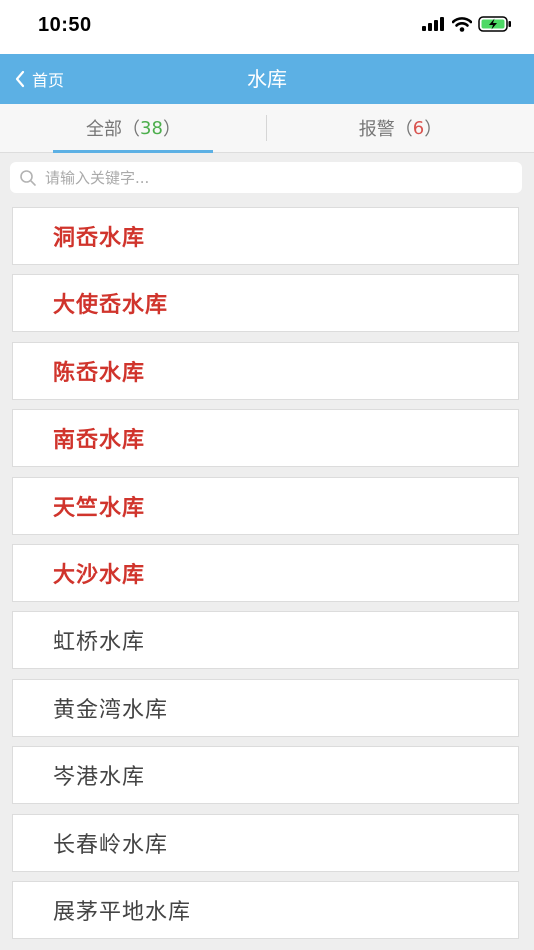 This screenshot has height=950, width=534. I want to click on list-item: 虹桥水库, so click(265, 640).